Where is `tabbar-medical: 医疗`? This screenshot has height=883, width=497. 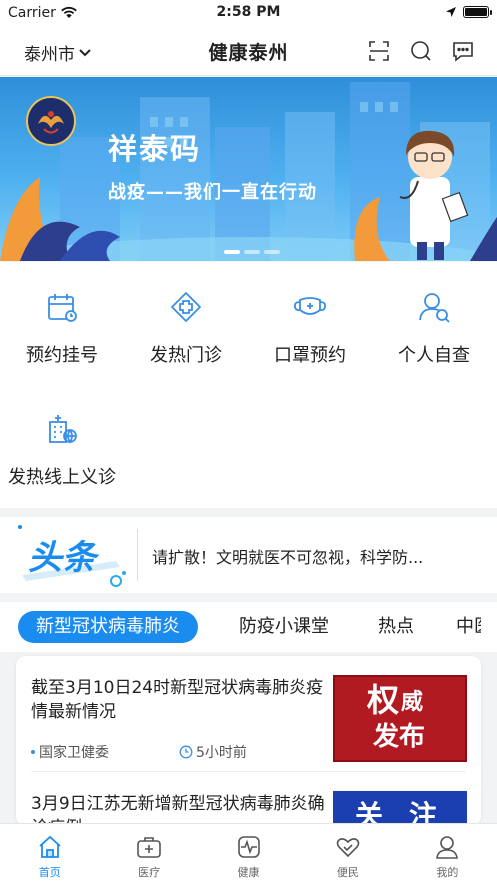
tabbar-medical: 医疗 is located at coordinates (148, 853).